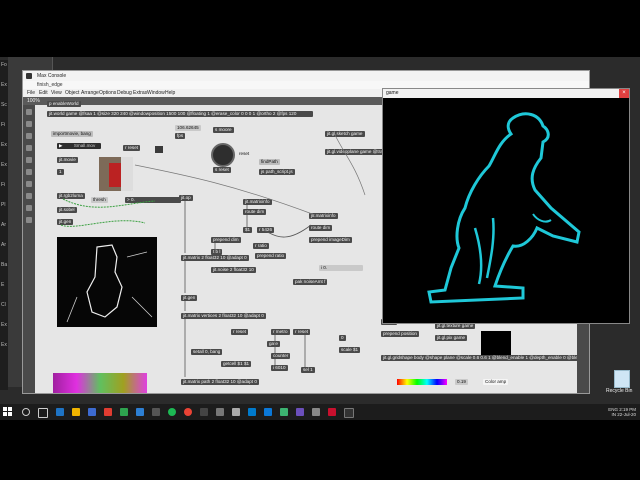 This screenshot has width=640, height=480. What do you see at coordinates (52, 76) in the screenshot?
I see `window-title: Max Console` at bounding box center [52, 76].